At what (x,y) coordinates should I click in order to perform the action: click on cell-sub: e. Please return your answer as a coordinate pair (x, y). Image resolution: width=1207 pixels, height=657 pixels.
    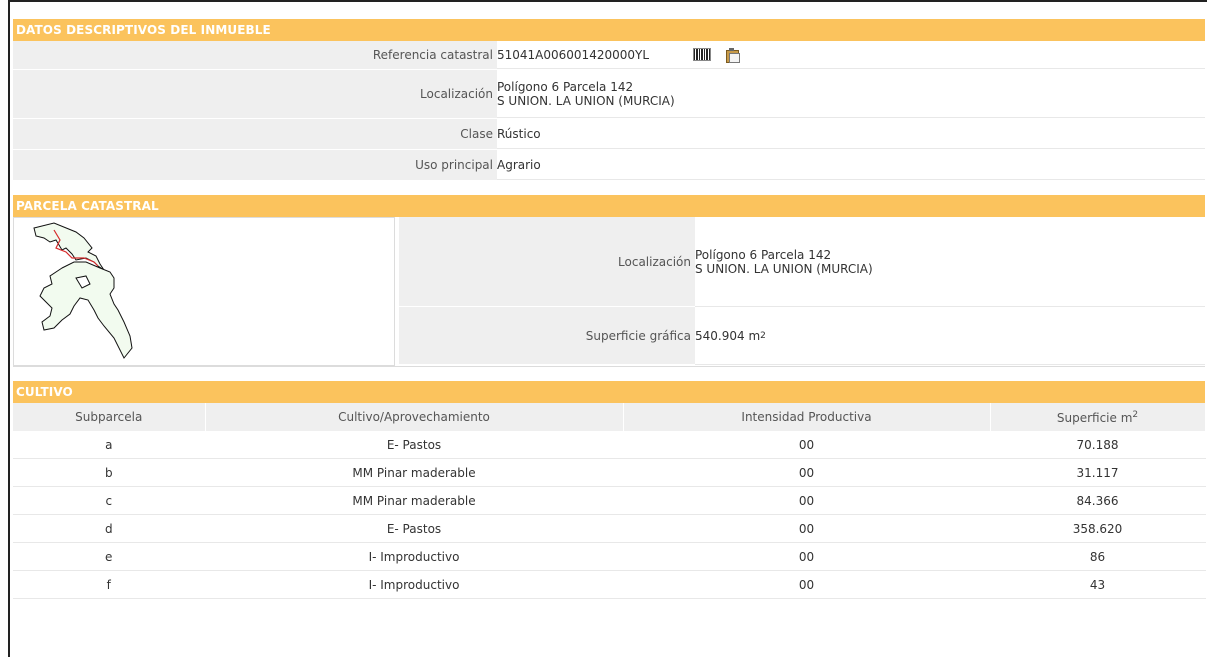
    Looking at the image, I should click on (109, 556).